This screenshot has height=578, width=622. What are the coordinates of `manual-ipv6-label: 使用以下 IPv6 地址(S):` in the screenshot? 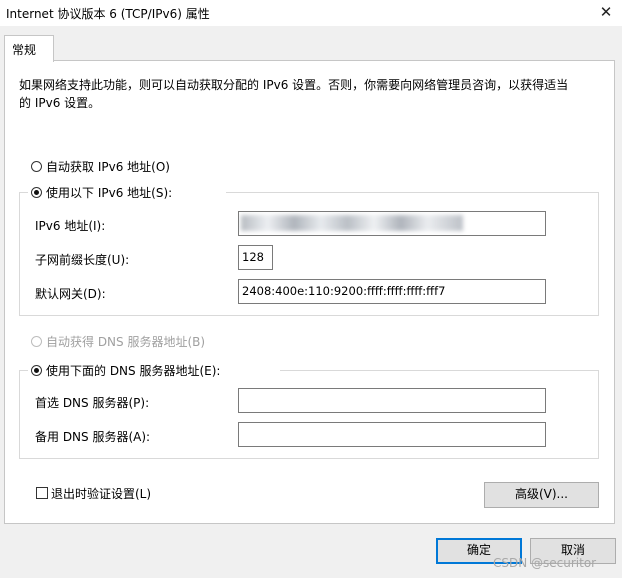 It's located at (109, 192).